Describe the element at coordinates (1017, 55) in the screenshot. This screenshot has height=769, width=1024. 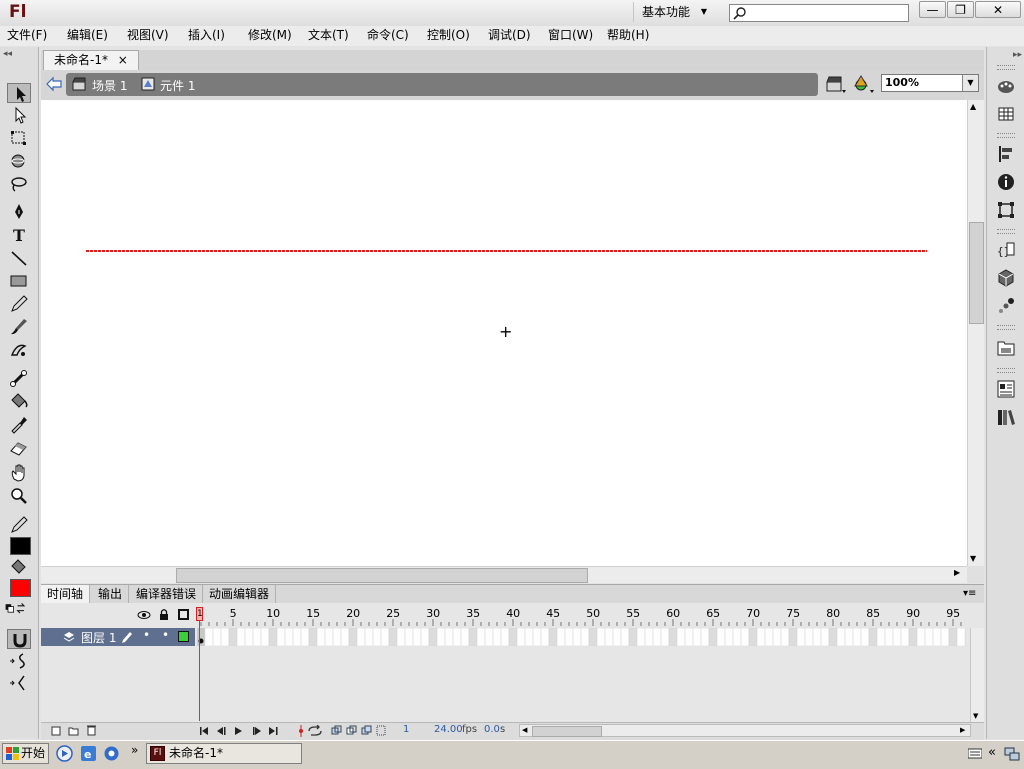
I see `expand-panels-icon: ▸▸` at that location.